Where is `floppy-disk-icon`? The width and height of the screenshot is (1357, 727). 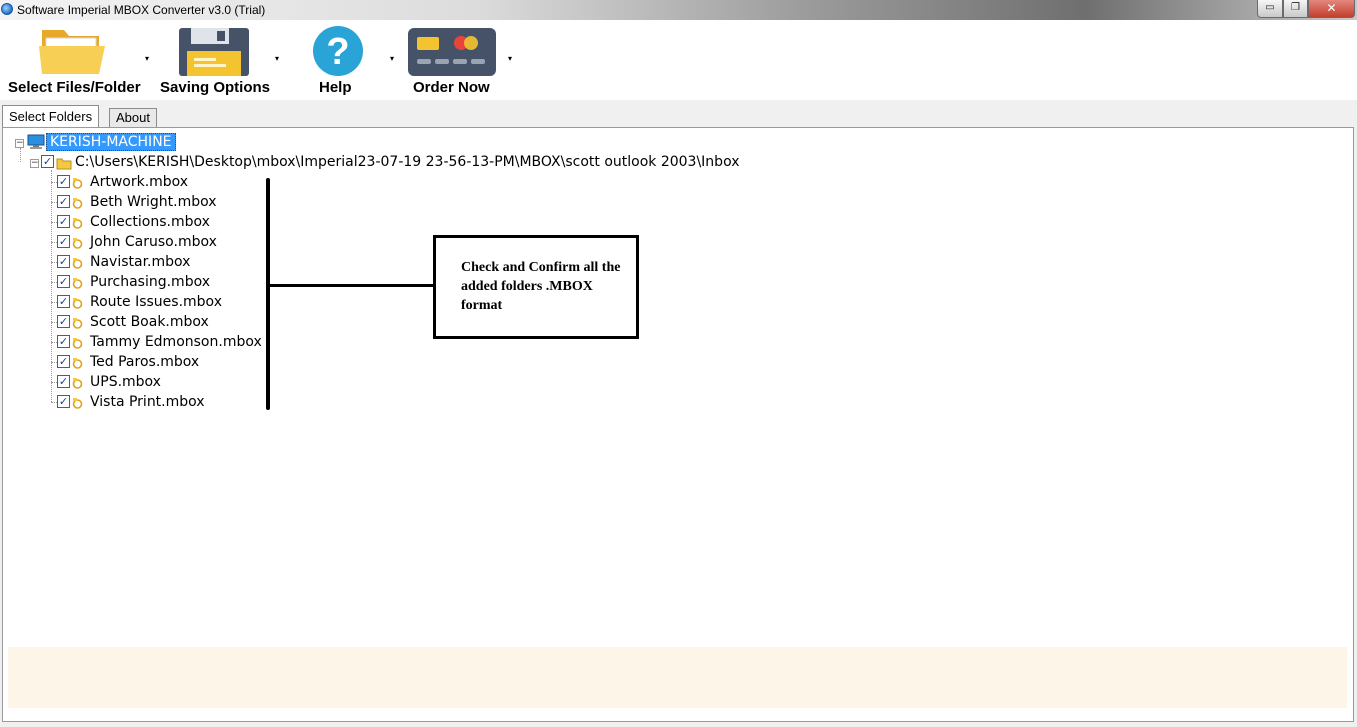
floppy-disk-icon is located at coordinates (213, 50).